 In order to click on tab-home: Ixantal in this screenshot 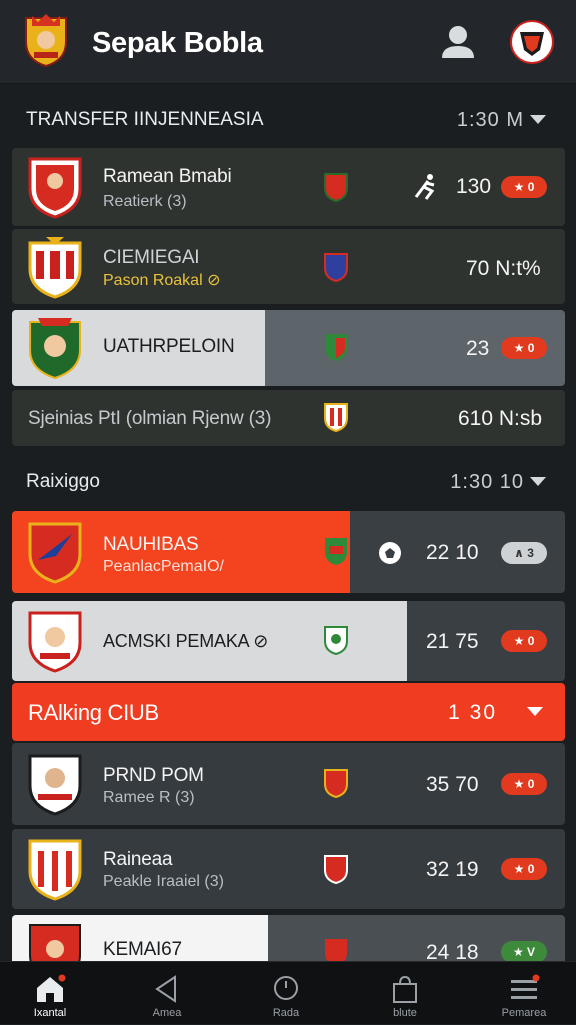, I will do `click(50, 993)`.